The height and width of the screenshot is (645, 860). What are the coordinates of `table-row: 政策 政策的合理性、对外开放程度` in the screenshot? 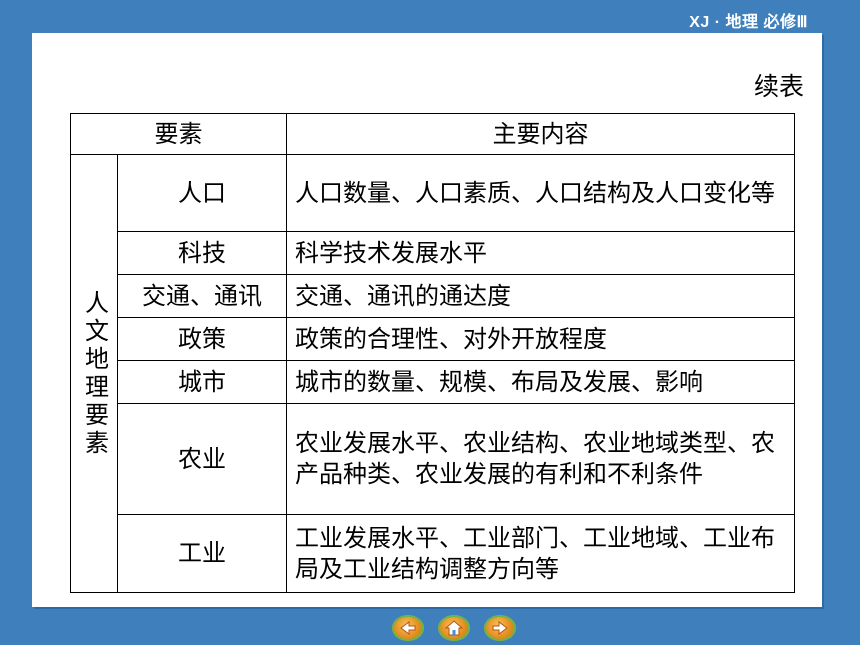 It's located at (433, 339).